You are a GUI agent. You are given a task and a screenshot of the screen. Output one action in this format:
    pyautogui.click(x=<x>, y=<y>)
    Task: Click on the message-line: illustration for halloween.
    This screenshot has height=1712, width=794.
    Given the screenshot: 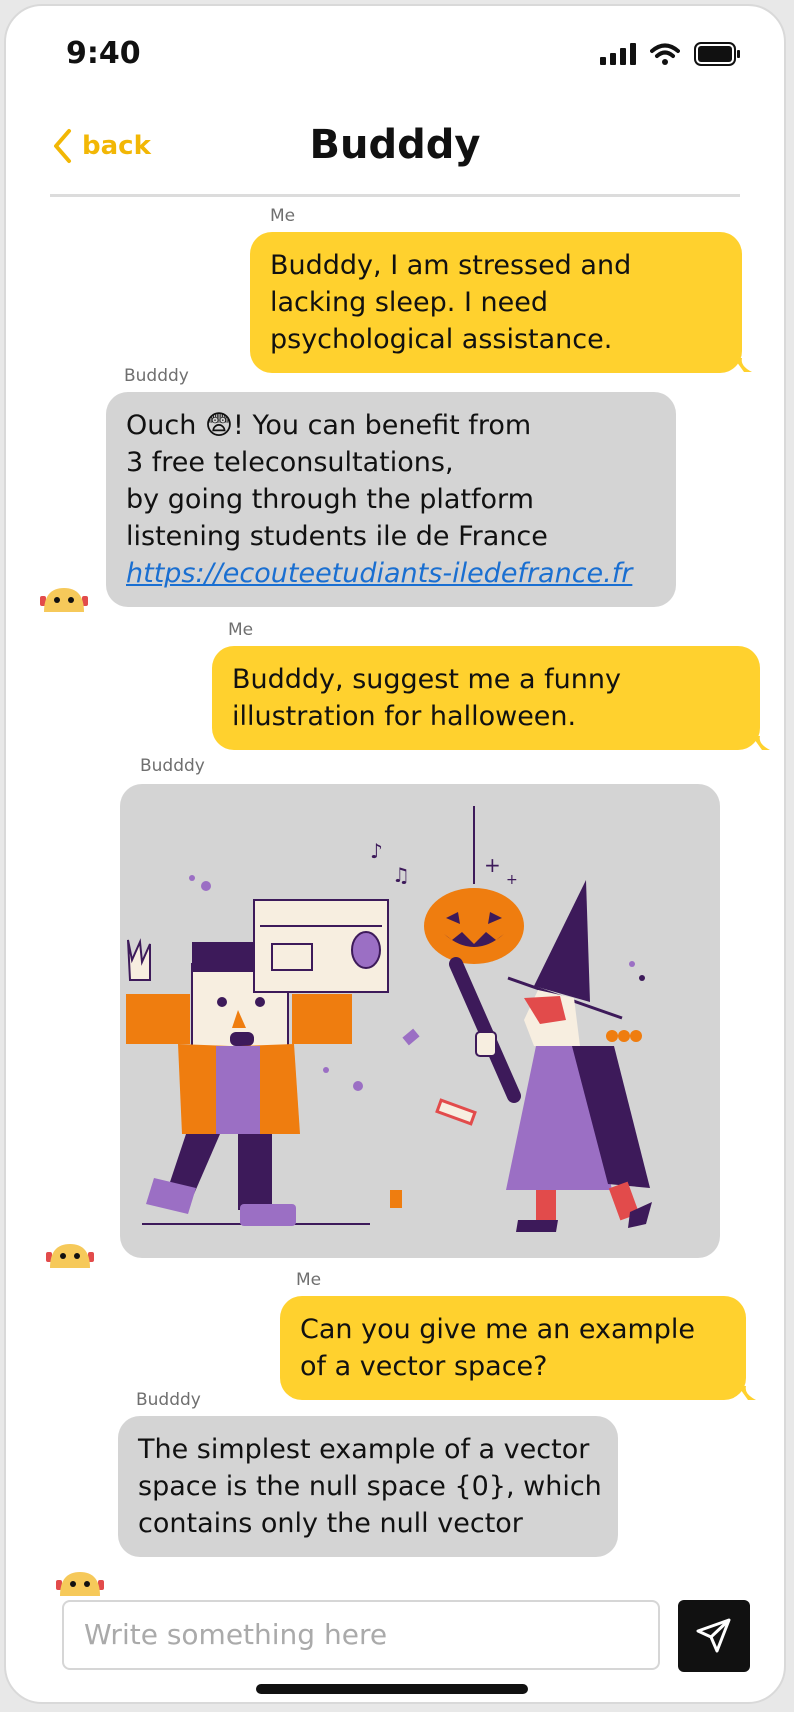 What is the action you would take?
    pyautogui.click(x=404, y=716)
    